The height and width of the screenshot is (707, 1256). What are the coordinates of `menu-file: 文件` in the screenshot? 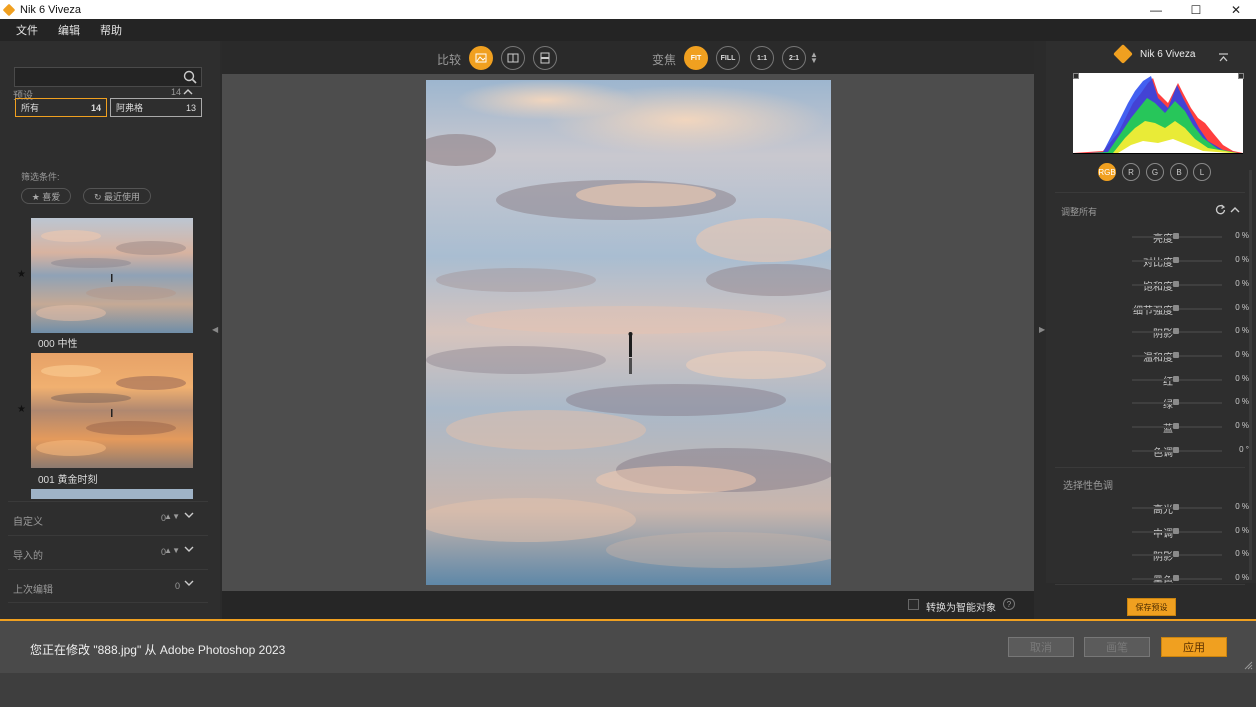 It's located at (27, 30).